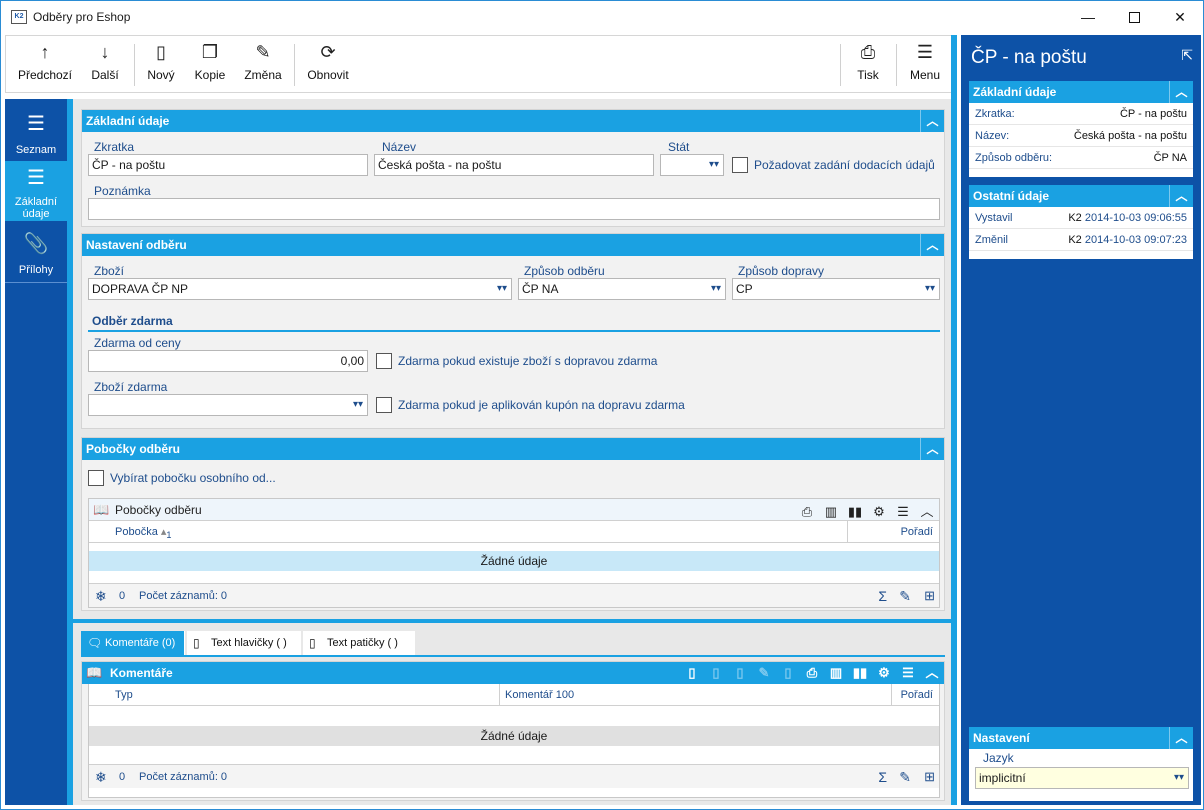 The width and height of the screenshot is (1204, 810). I want to click on require-delivery-checkbox, so click(740, 165).